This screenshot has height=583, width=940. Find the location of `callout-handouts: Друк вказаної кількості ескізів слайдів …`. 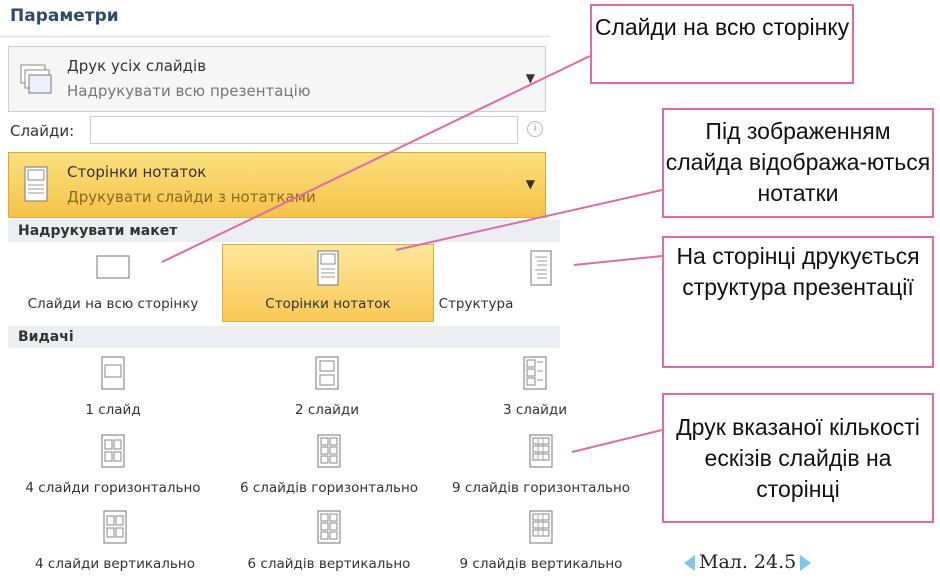

callout-handouts: Друк вказаної кількості ескізів слайдів … is located at coordinates (798, 458).